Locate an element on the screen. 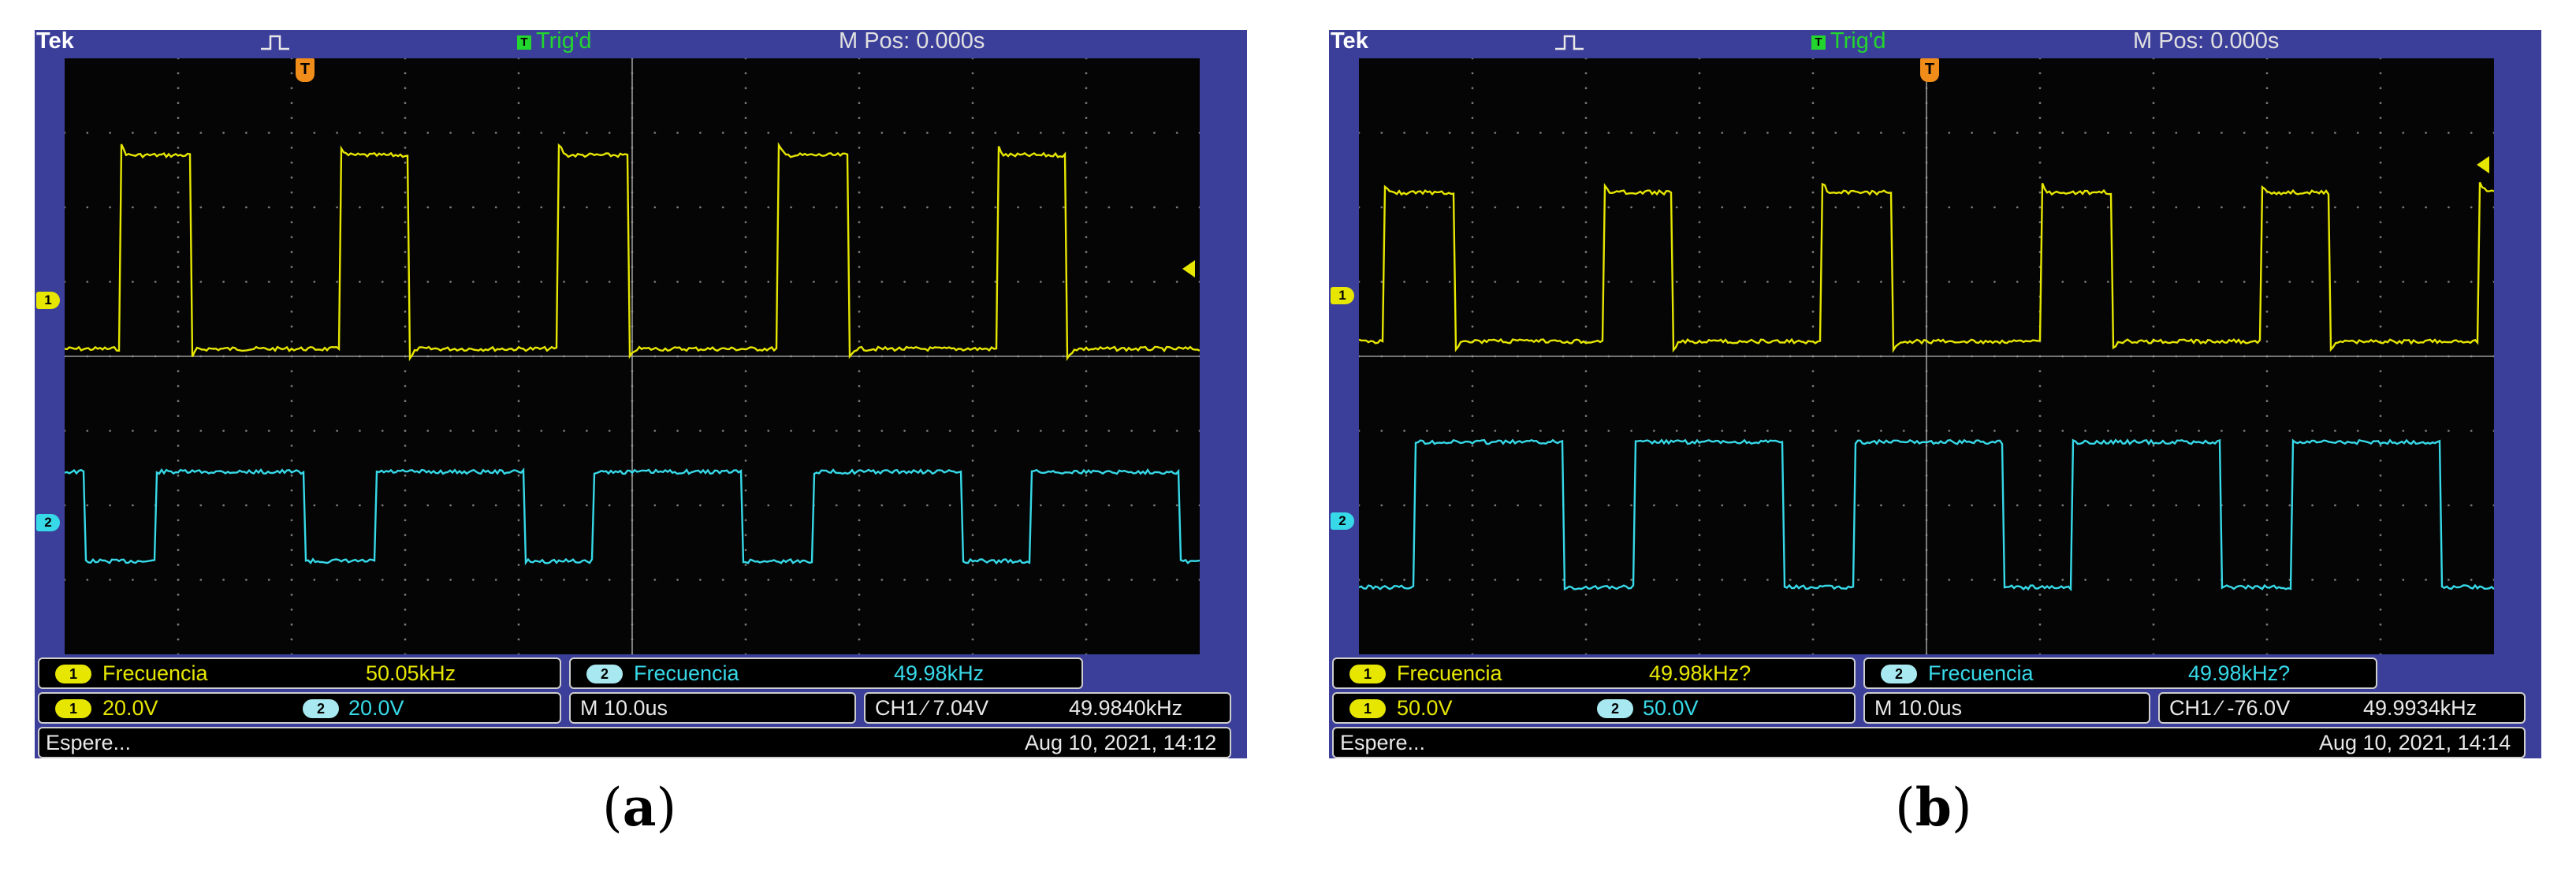 This screenshot has width=2576, height=879. vertical-scale-readout: 1 50.0V 2 50.0V is located at coordinates (1594, 708).